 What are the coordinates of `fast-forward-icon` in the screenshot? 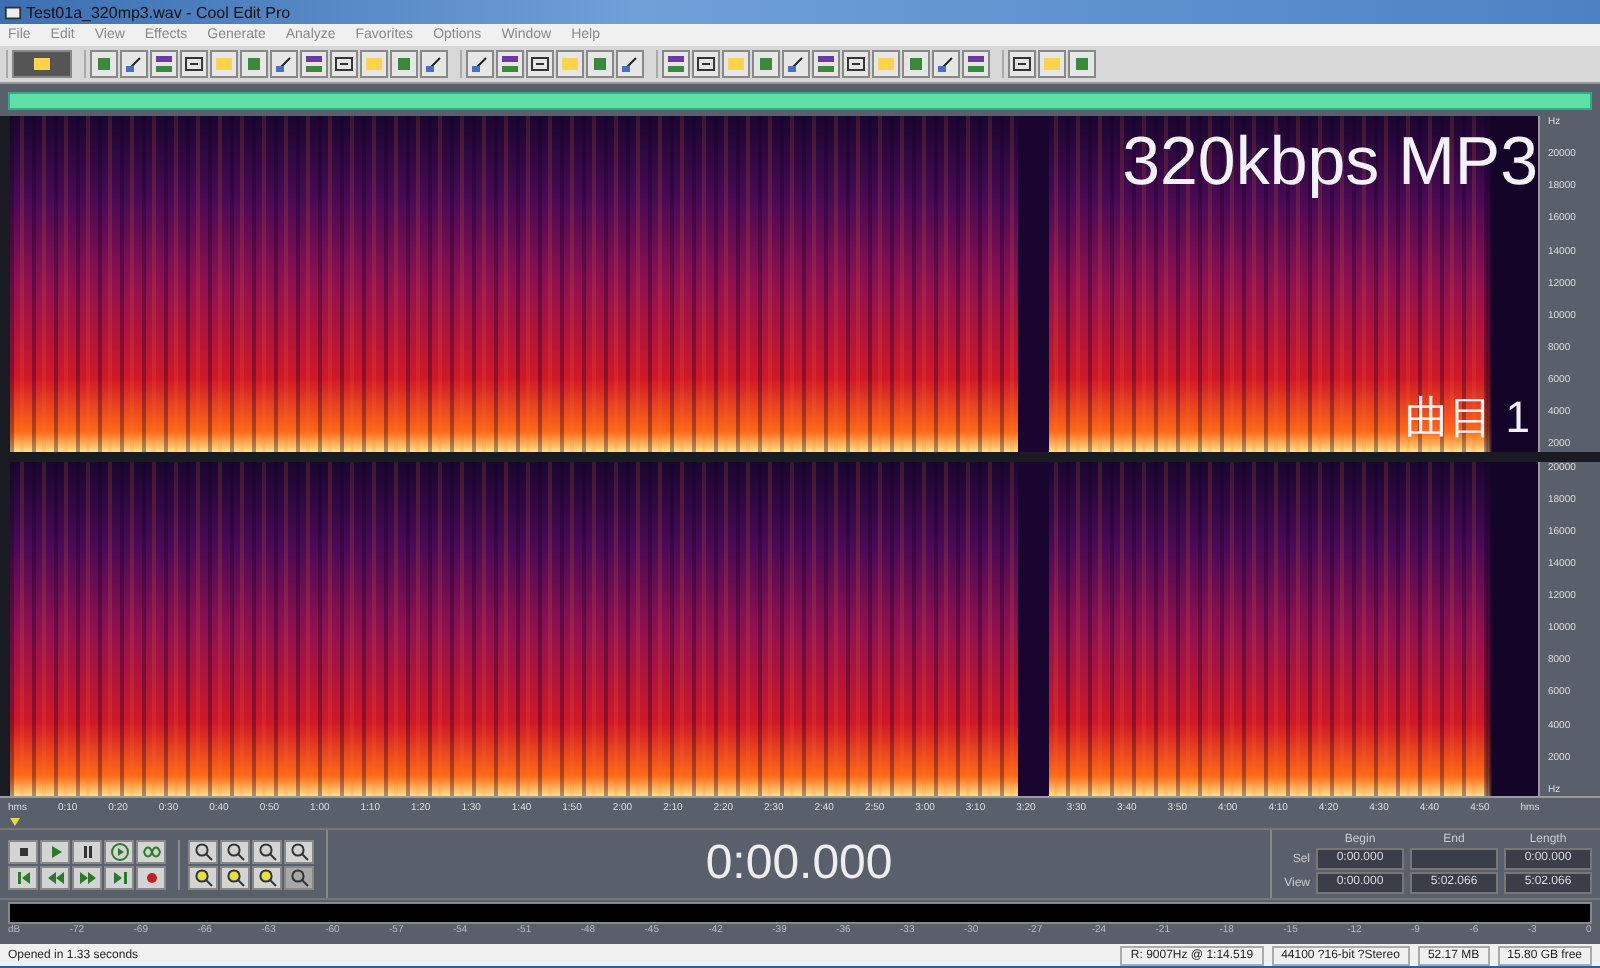 It's located at (87, 877).